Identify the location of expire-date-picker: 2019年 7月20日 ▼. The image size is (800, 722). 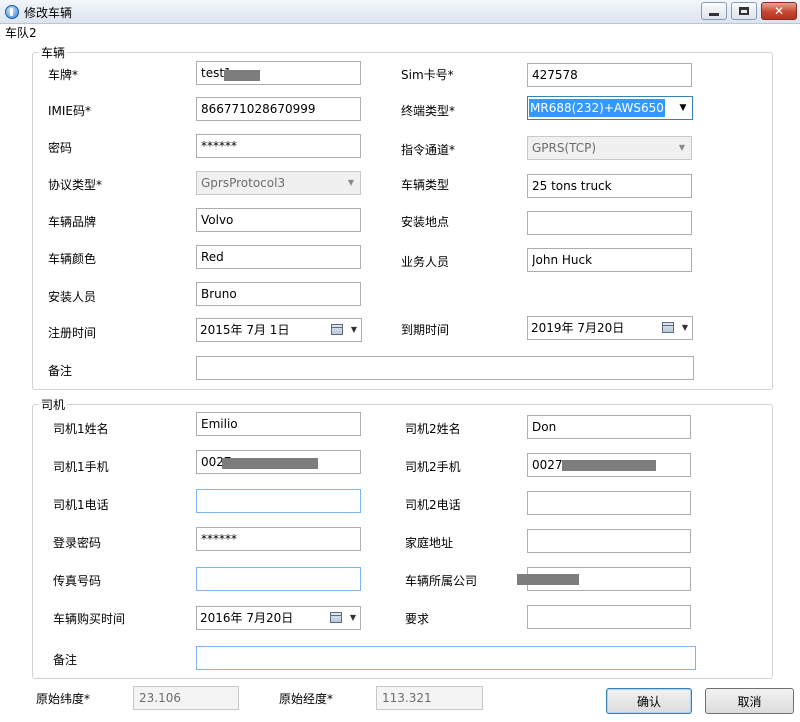
(610, 328).